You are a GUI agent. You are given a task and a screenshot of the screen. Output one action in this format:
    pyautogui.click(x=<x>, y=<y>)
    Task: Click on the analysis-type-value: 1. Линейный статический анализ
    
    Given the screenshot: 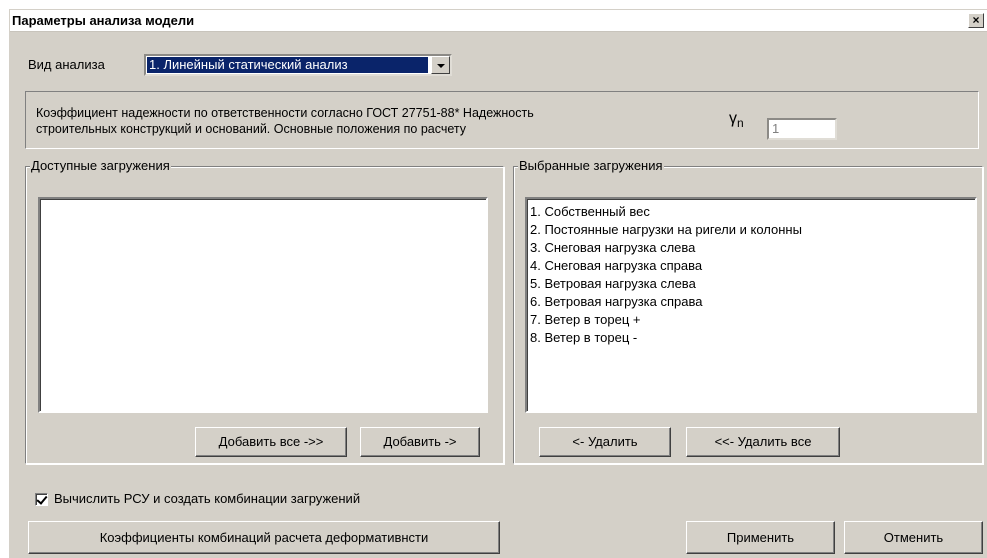 What is the action you would take?
    pyautogui.click(x=287, y=65)
    